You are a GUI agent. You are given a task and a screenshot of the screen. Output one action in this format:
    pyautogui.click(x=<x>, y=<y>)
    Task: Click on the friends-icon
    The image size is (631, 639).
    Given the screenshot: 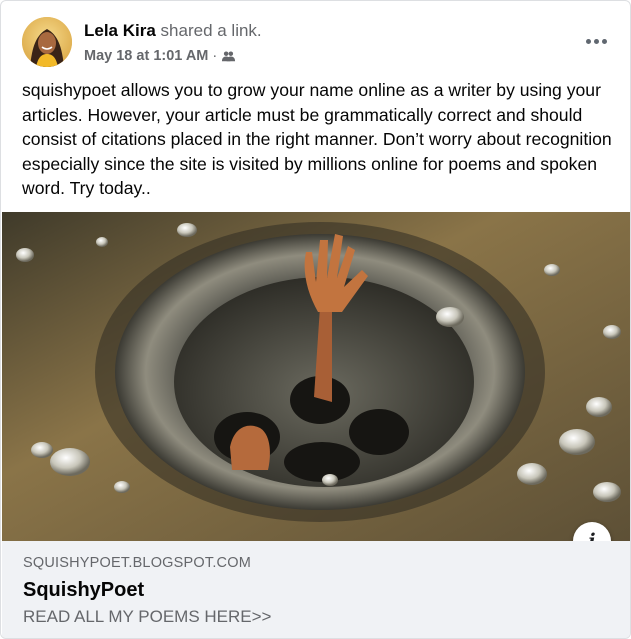 What is the action you would take?
    pyautogui.click(x=228, y=56)
    